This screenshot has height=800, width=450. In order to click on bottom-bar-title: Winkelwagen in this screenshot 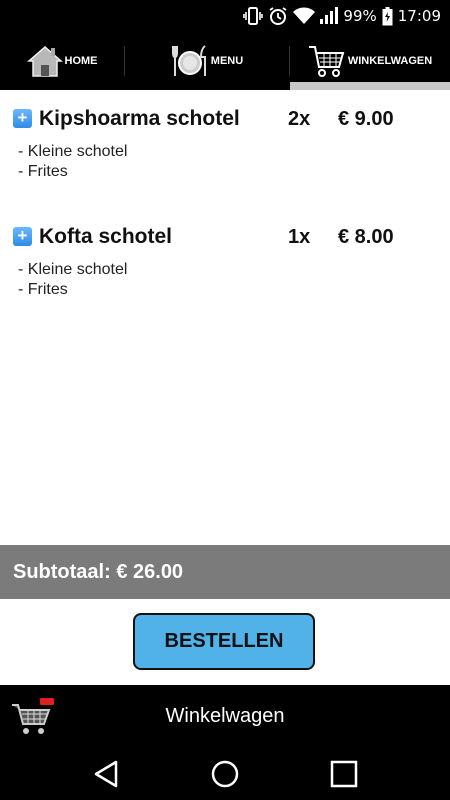, I will do `click(225, 716)`.